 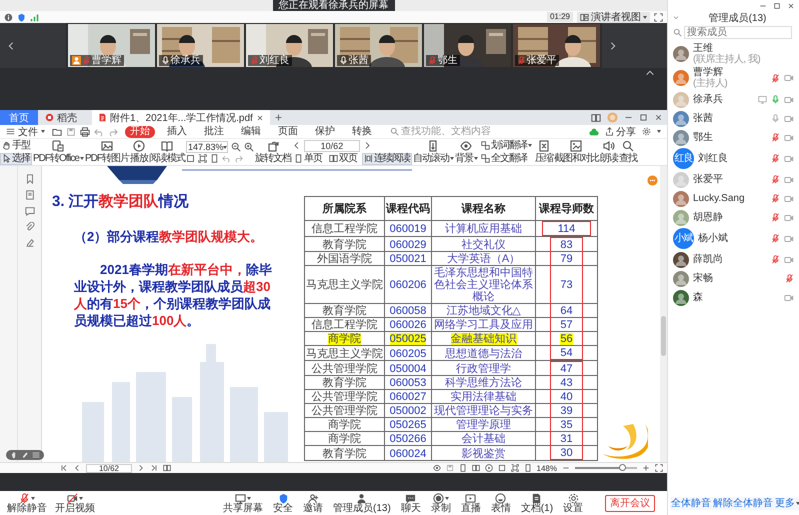 I want to click on sidebar-icon, so click(x=167, y=468).